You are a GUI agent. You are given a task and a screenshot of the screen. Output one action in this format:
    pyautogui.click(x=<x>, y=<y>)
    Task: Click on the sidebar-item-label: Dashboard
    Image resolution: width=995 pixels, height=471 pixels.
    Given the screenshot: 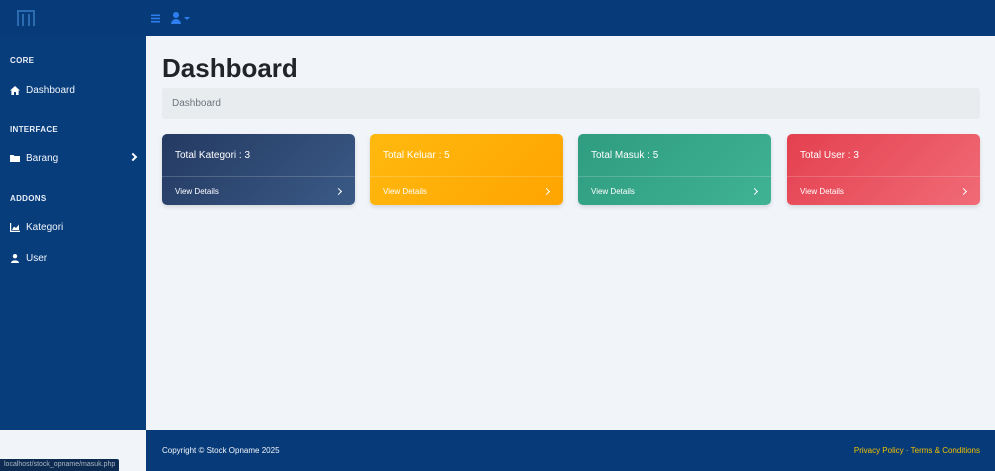 What is the action you would take?
    pyautogui.click(x=50, y=90)
    